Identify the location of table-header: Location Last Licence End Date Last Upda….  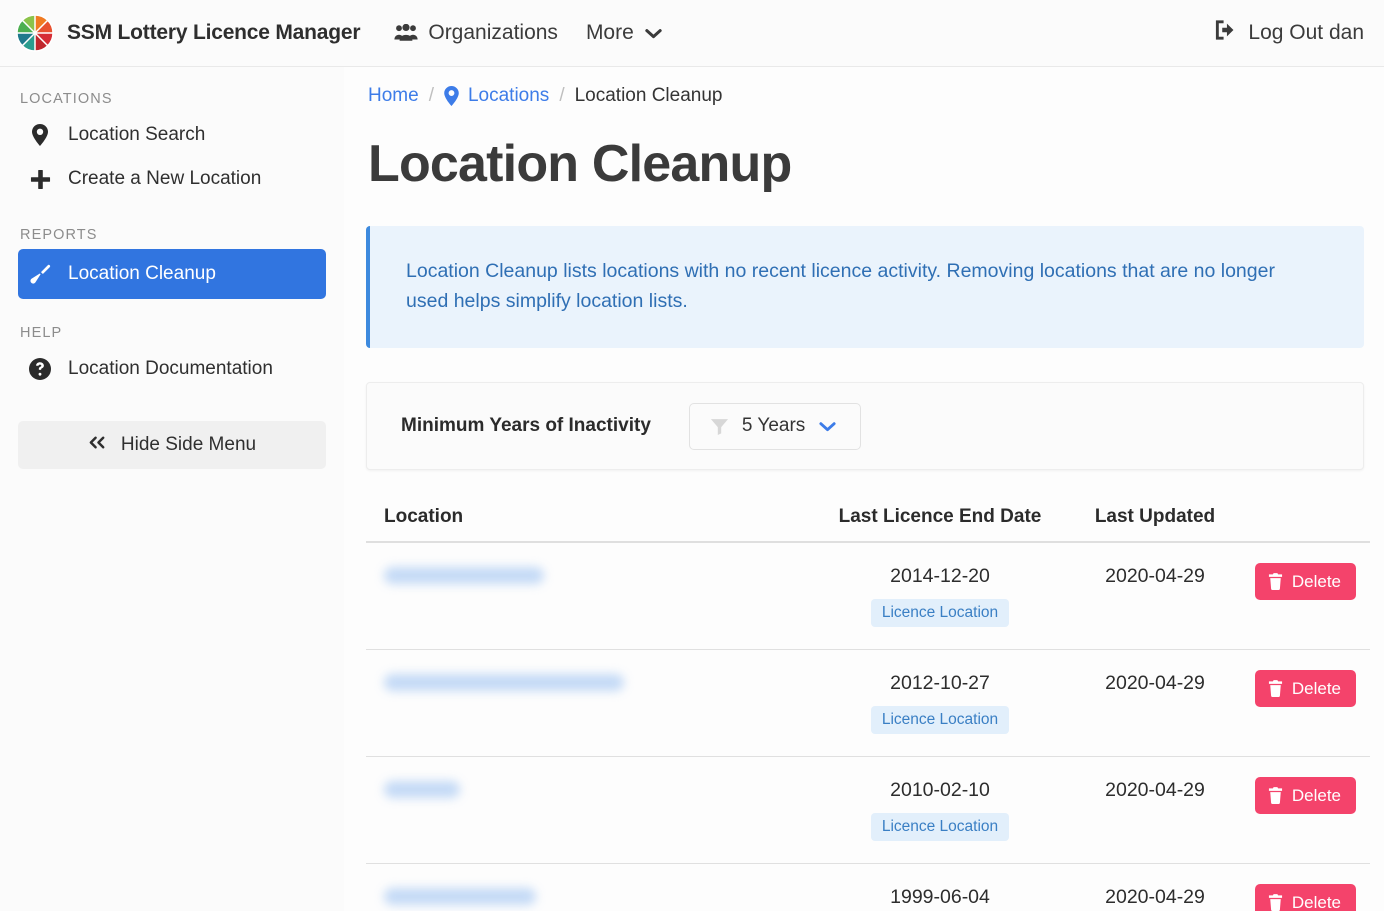
(868, 525).